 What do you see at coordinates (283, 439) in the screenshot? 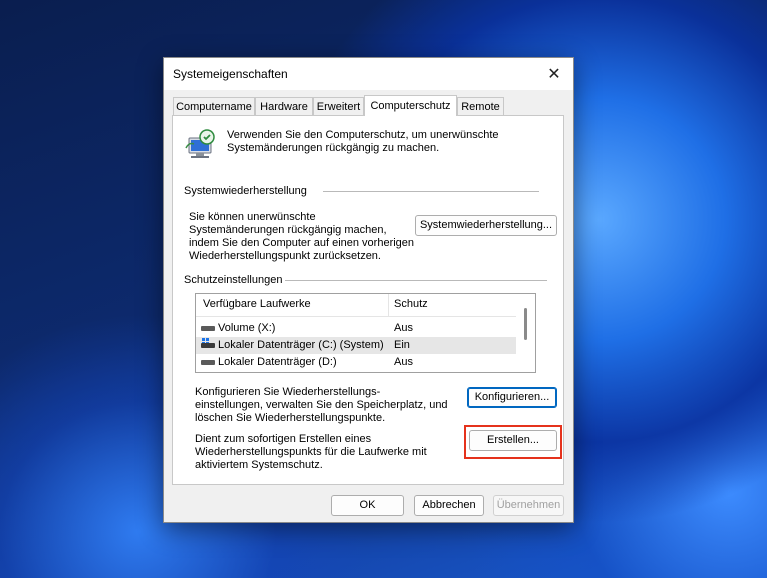
I see `create-desc-line1: Dient zum sofortigen Erstellen eines` at bounding box center [283, 439].